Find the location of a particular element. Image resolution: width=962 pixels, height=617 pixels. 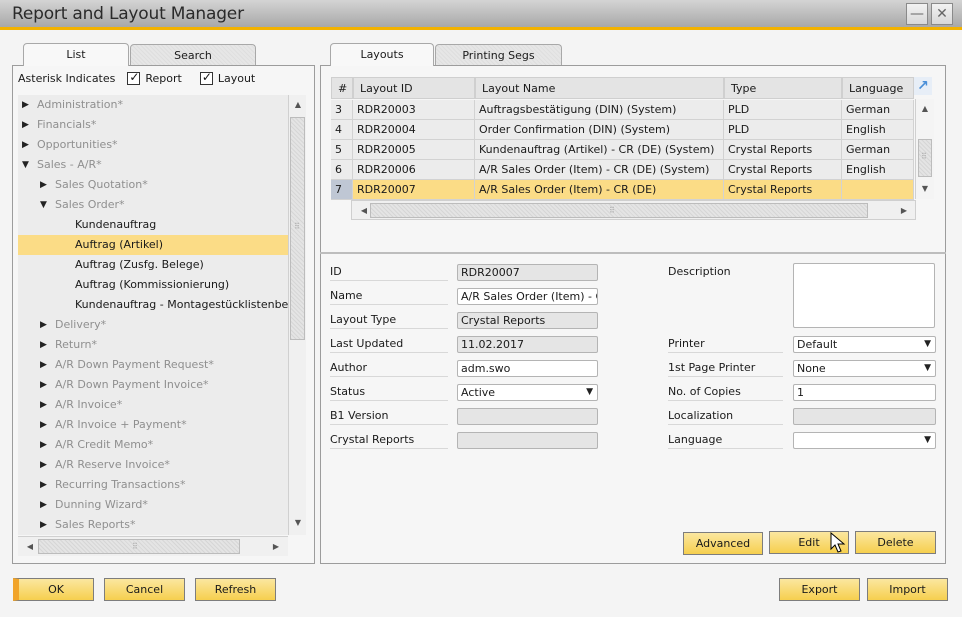

tree-item: ▶ Return* is located at coordinates (153, 345).